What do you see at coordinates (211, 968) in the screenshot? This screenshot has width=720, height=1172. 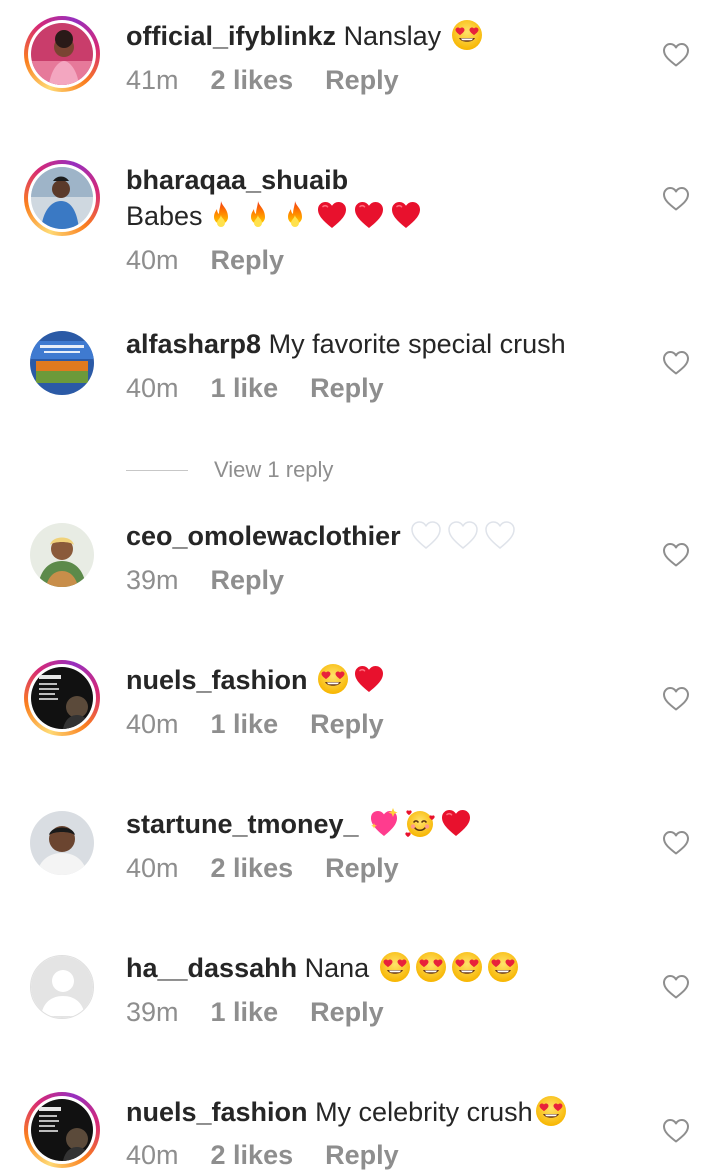 I see `username: ha__dassahh` at bounding box center [211, 968].